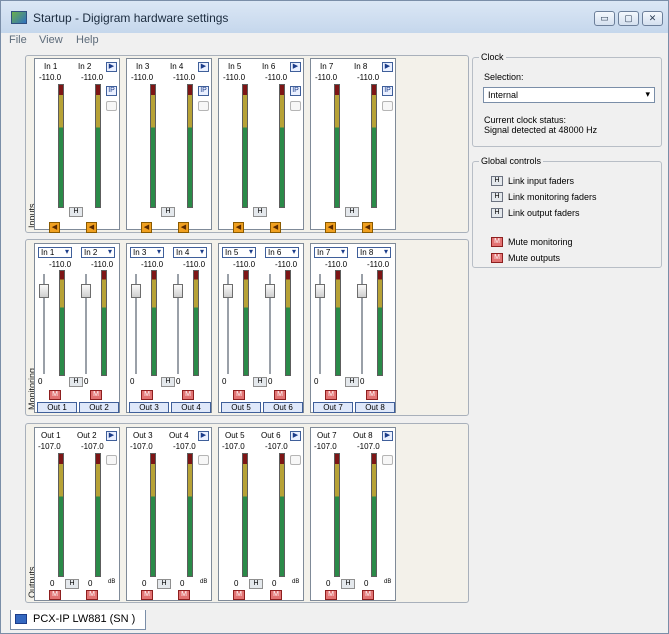 This screenshot has width=669, height=634. I want to click on monitor-source-select: In 5, so click(239, 252).